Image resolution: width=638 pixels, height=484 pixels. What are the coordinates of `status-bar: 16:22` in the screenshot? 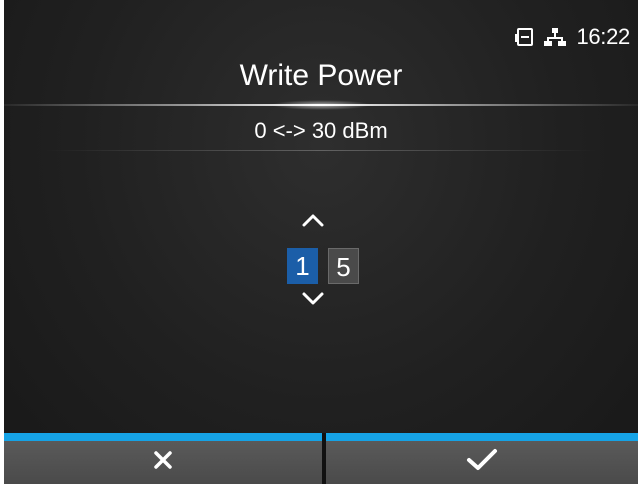 It's located at (572, 37).